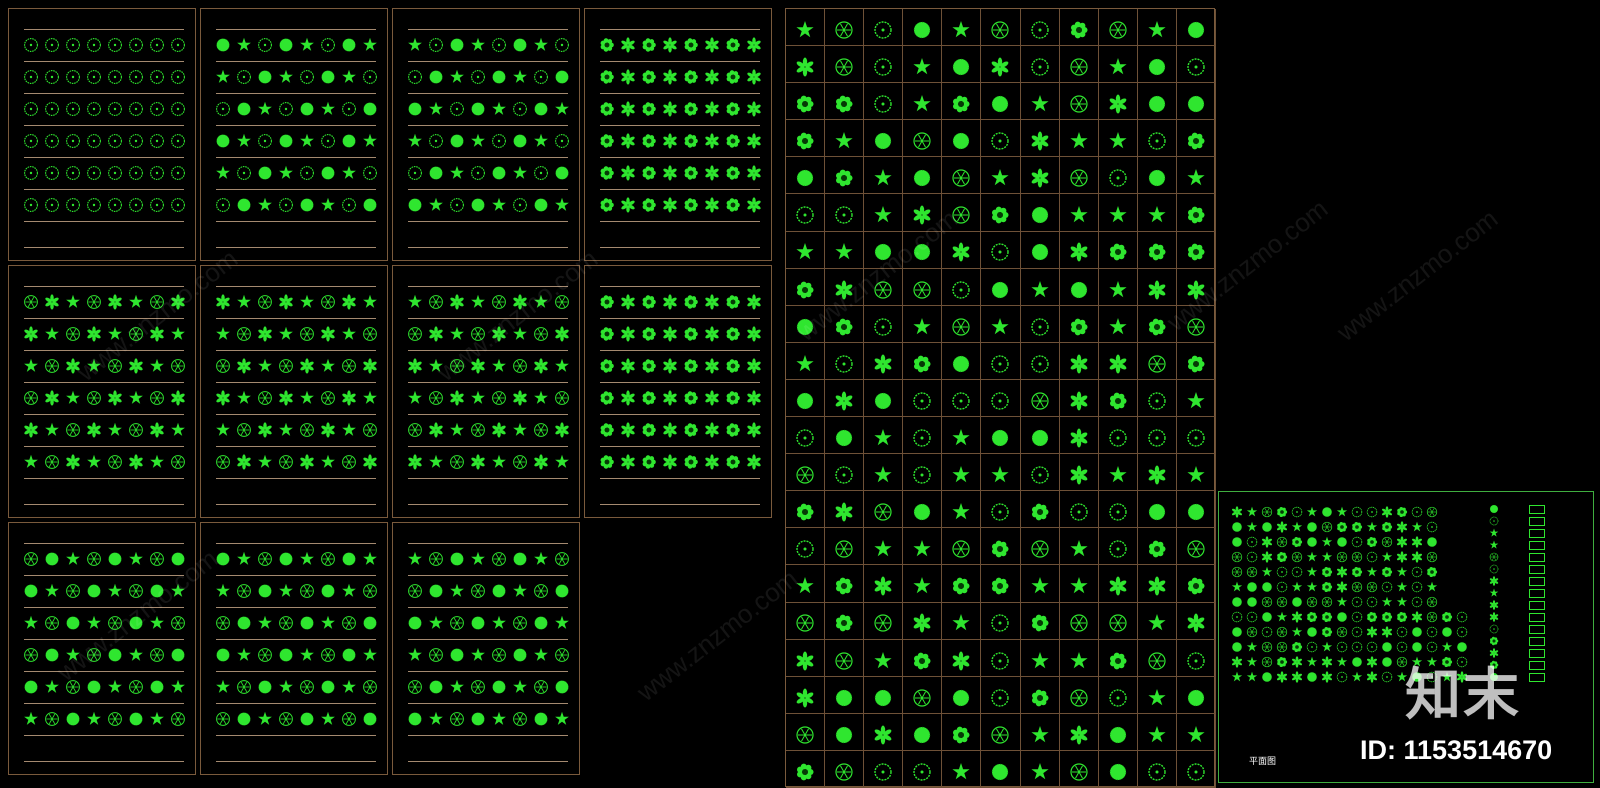 The width and height of the screenshot is (1600, 788). Describe the element at coordinates (717, 635) in the screenshot. I see `watermark-text: www.znzmo.com` at that location.